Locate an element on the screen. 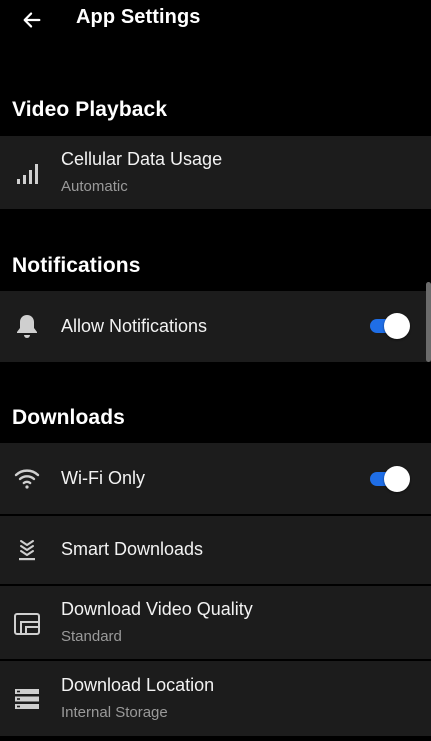  setting-wifi-only: Wi-Fi Only is located at coordinates (215, 478).